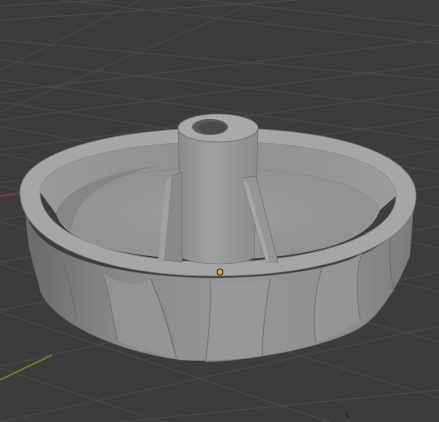 Image resolution: width=439 pixels, height=422 pixels. I want to click on knob-post-bore-inner, so click(212, 128).